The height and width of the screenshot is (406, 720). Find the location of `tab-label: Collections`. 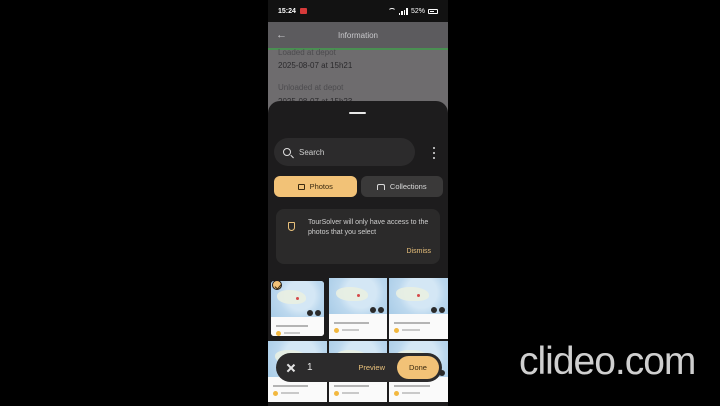

tab-label: Collections is located at coordinates (408, 186).